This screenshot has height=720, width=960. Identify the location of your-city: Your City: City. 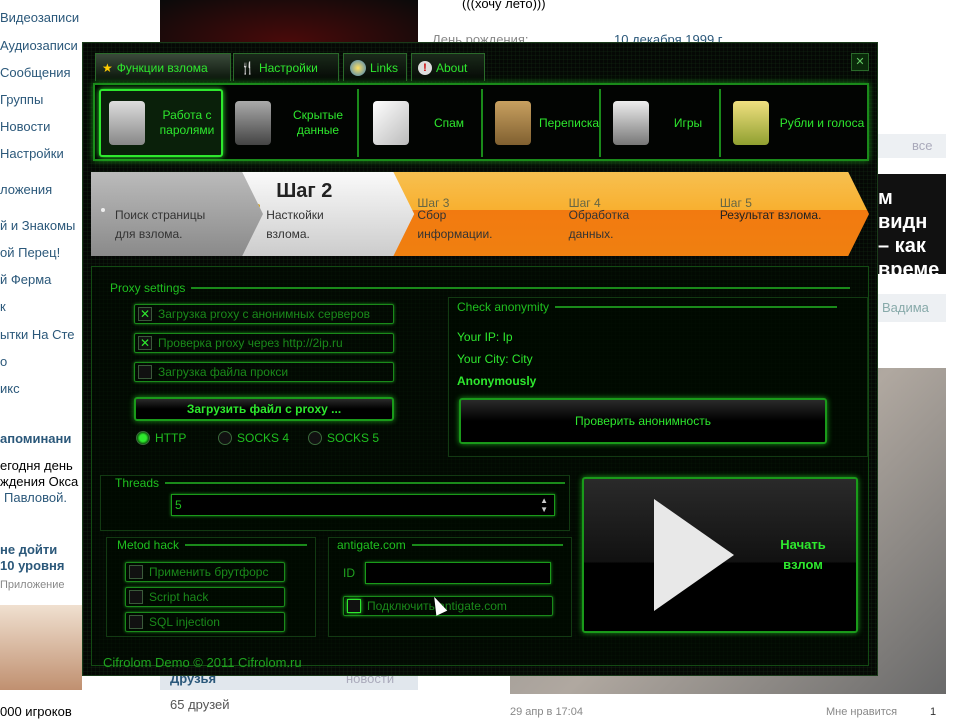
(495, 359).